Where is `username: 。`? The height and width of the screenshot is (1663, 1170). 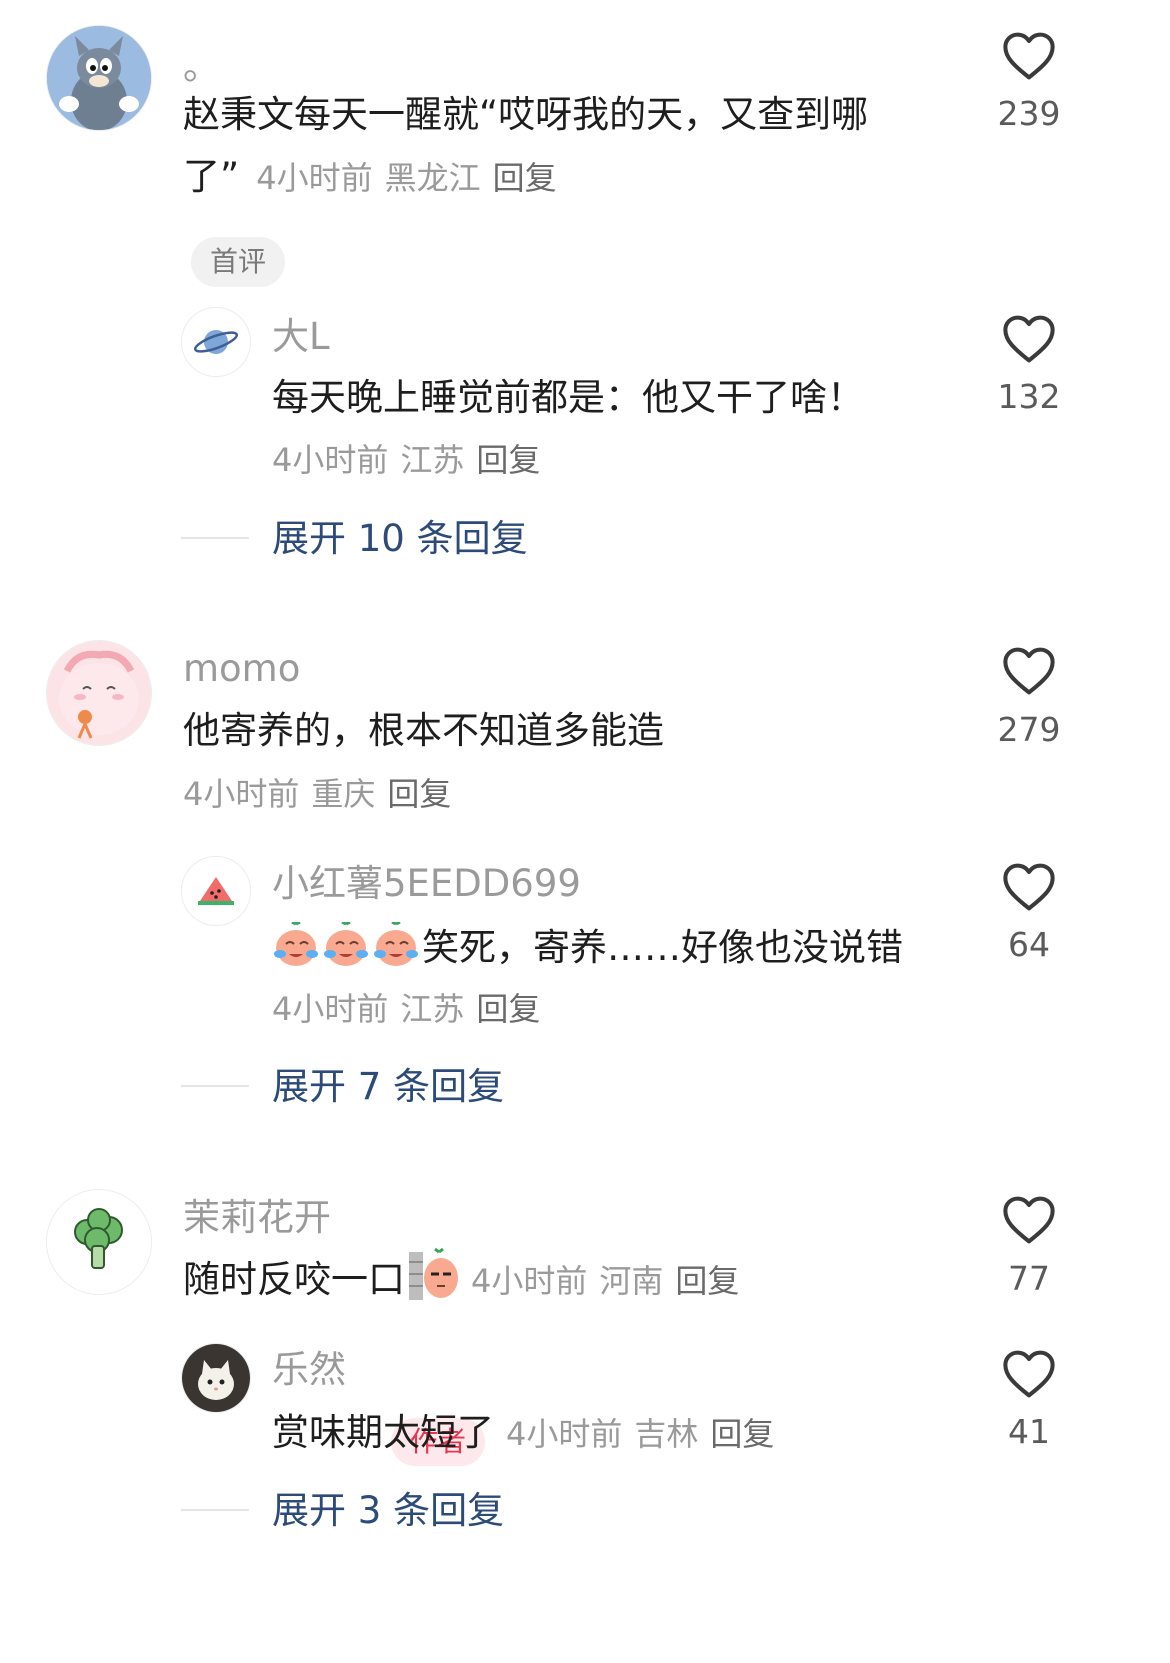 username: 。 is located at coordinates (201, 66).